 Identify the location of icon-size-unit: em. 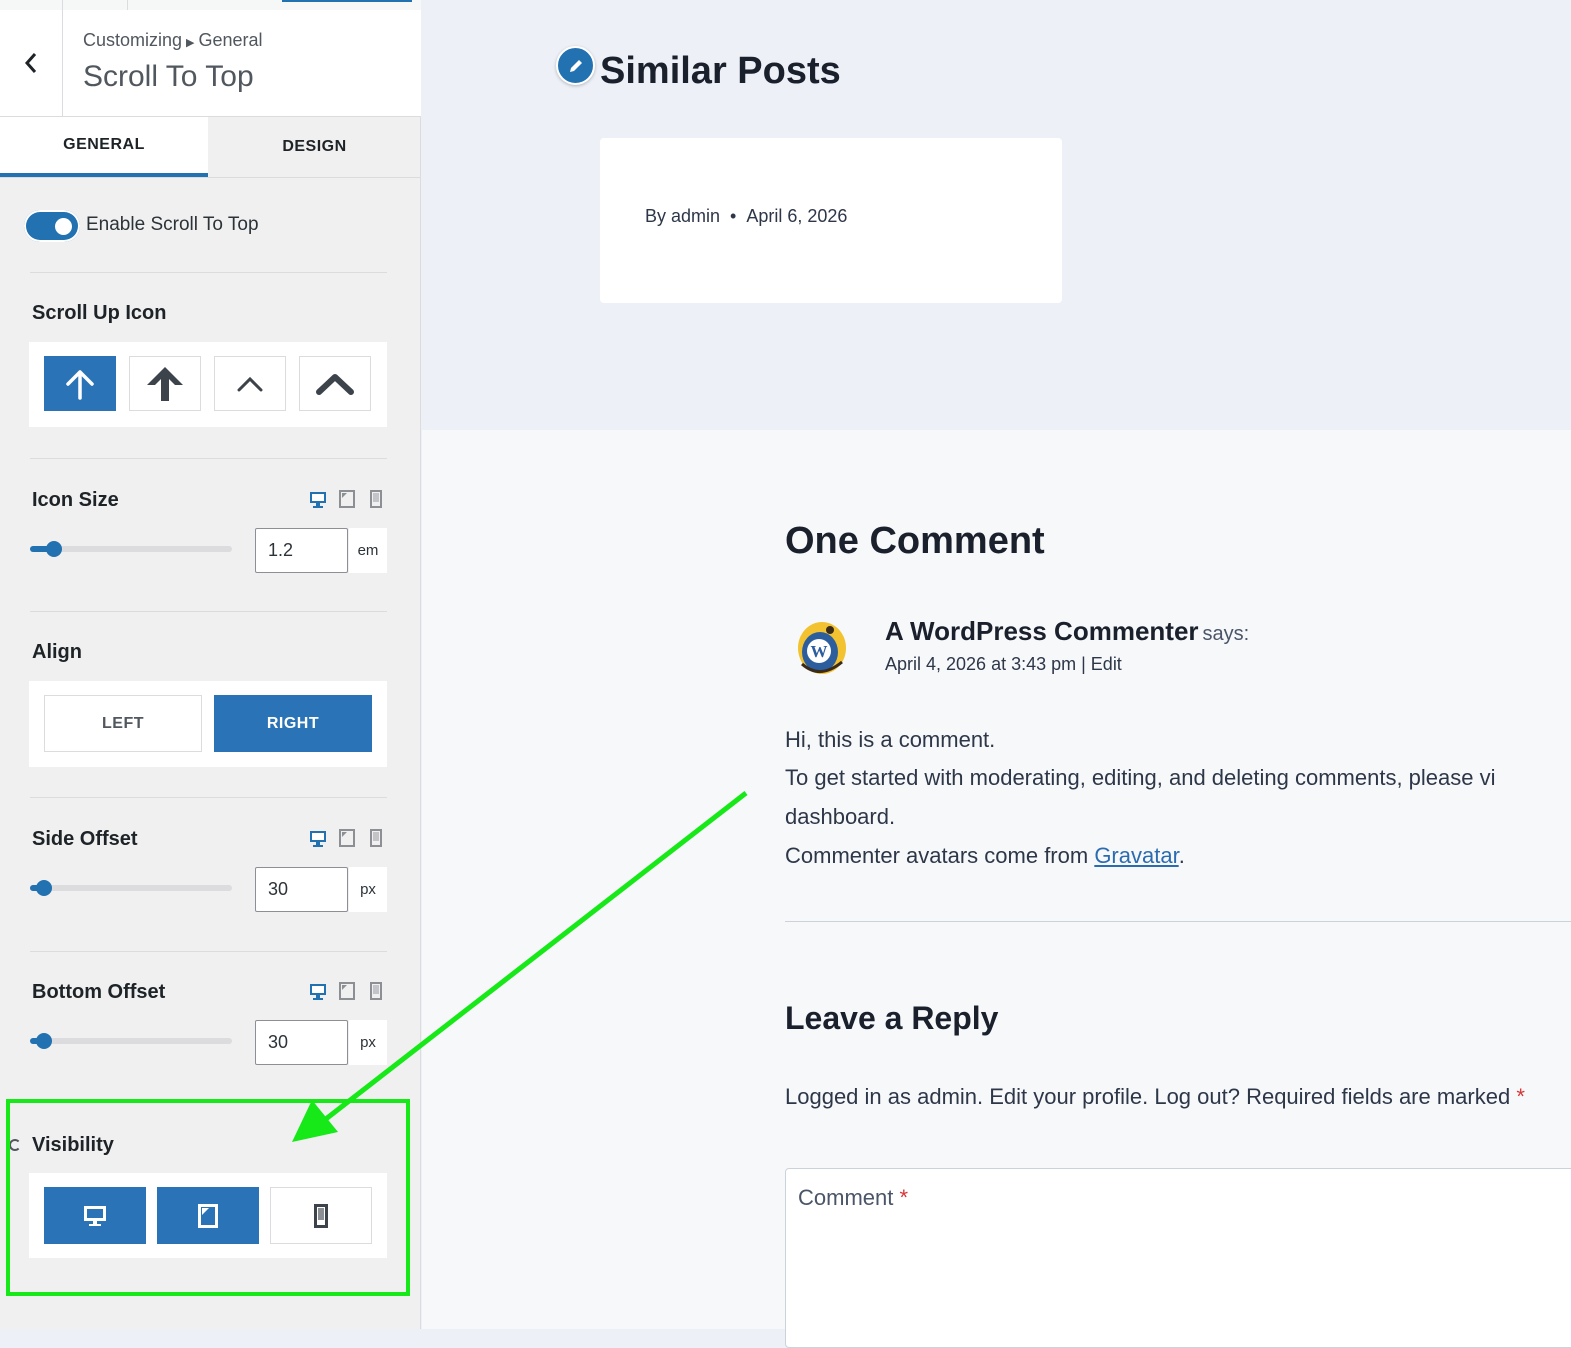
(368, 550).